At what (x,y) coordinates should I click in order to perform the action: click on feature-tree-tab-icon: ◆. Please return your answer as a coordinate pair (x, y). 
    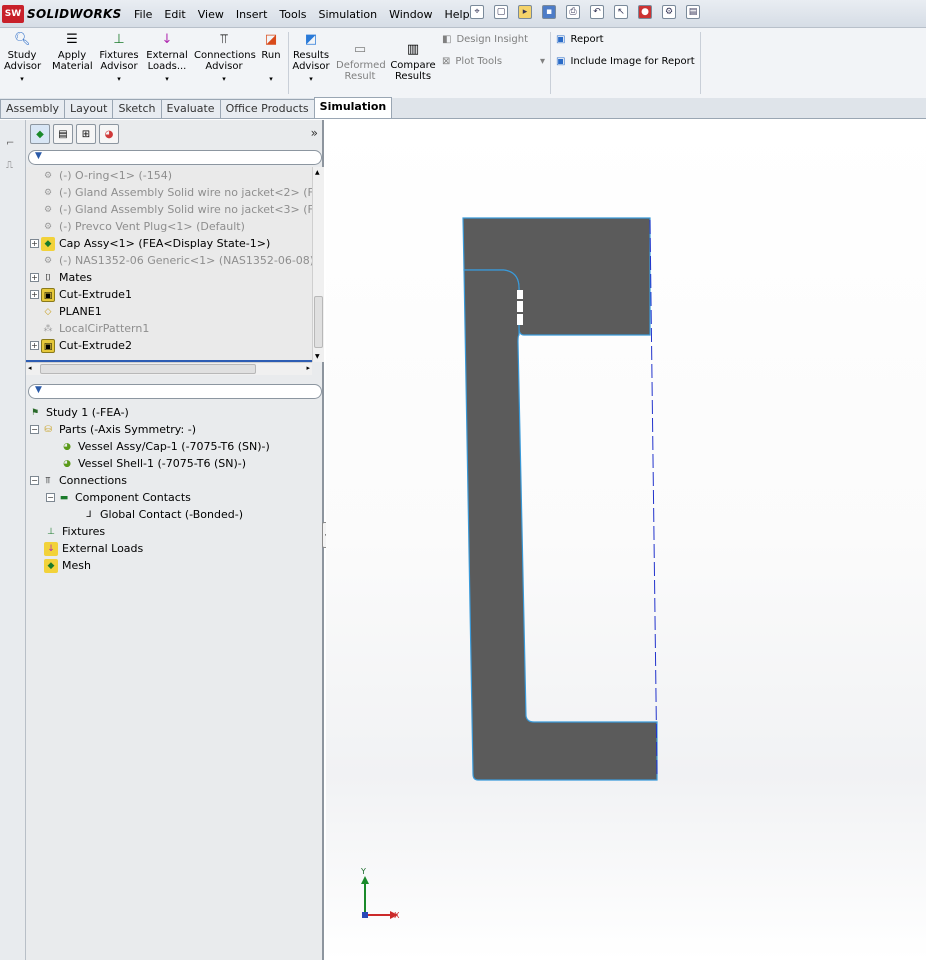
    Looking at the image, I should click on (40, 134).